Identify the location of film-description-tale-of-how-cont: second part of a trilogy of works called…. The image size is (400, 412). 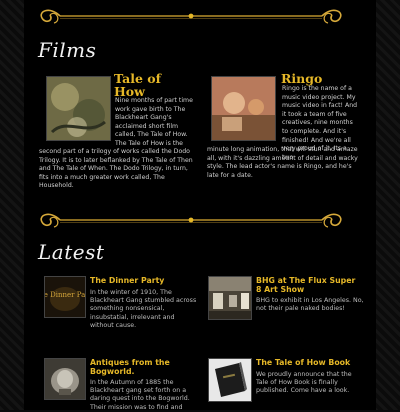
(116, 169).